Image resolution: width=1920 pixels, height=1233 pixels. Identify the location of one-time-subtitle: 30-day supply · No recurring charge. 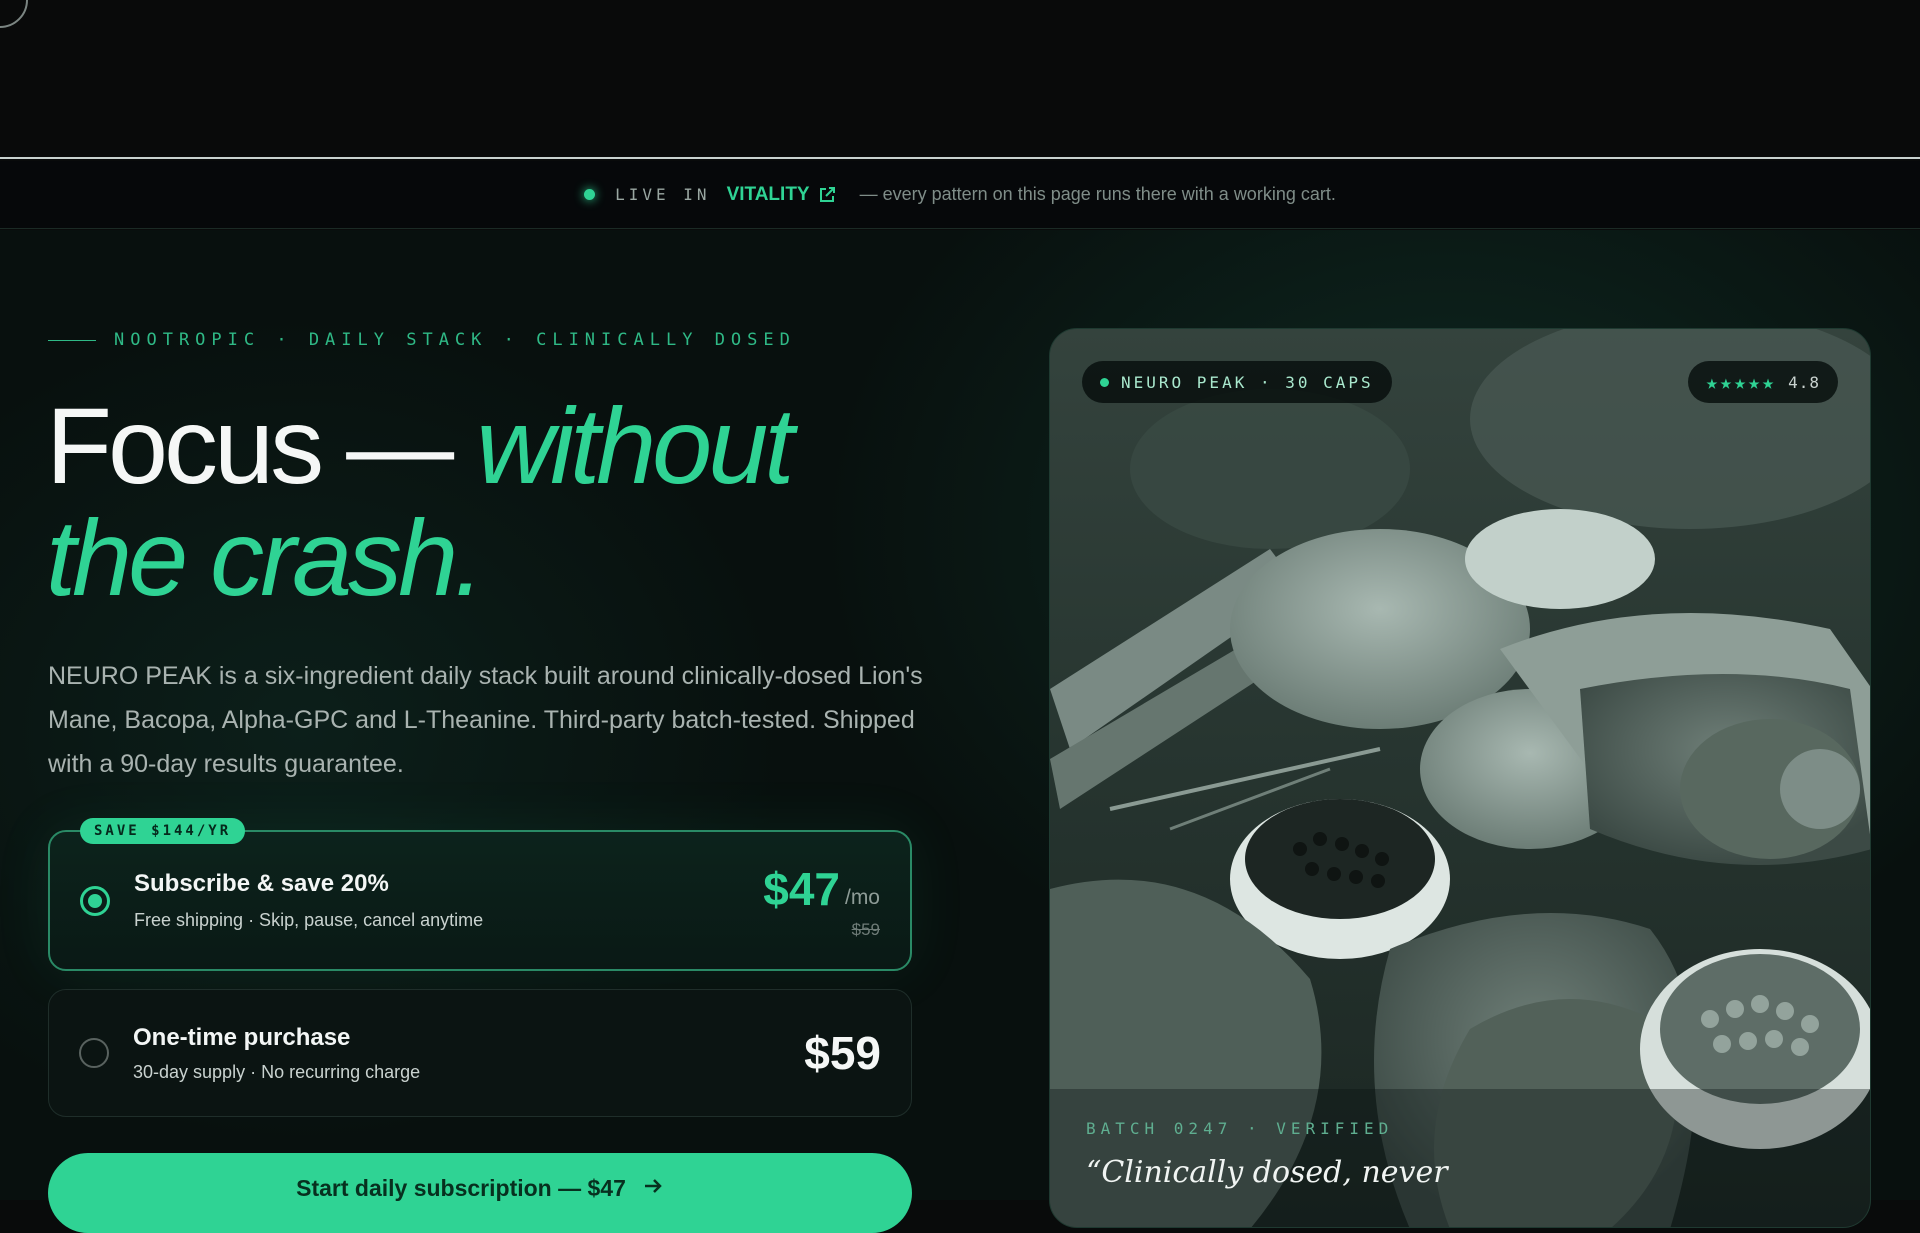
(277, 1072).